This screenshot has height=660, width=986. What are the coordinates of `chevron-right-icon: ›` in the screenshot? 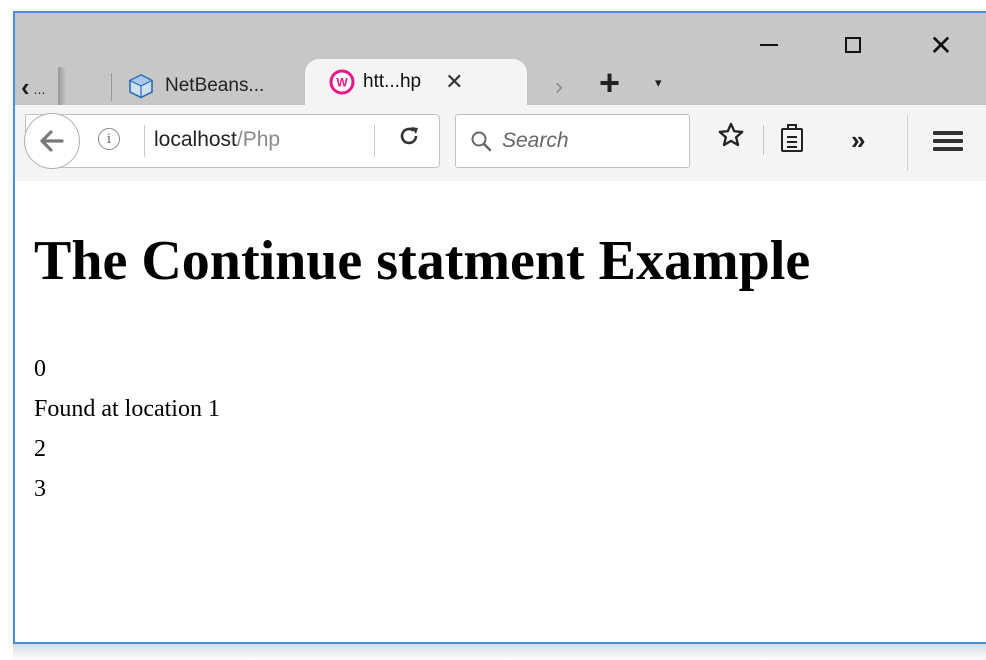 It's located at (559, 87).